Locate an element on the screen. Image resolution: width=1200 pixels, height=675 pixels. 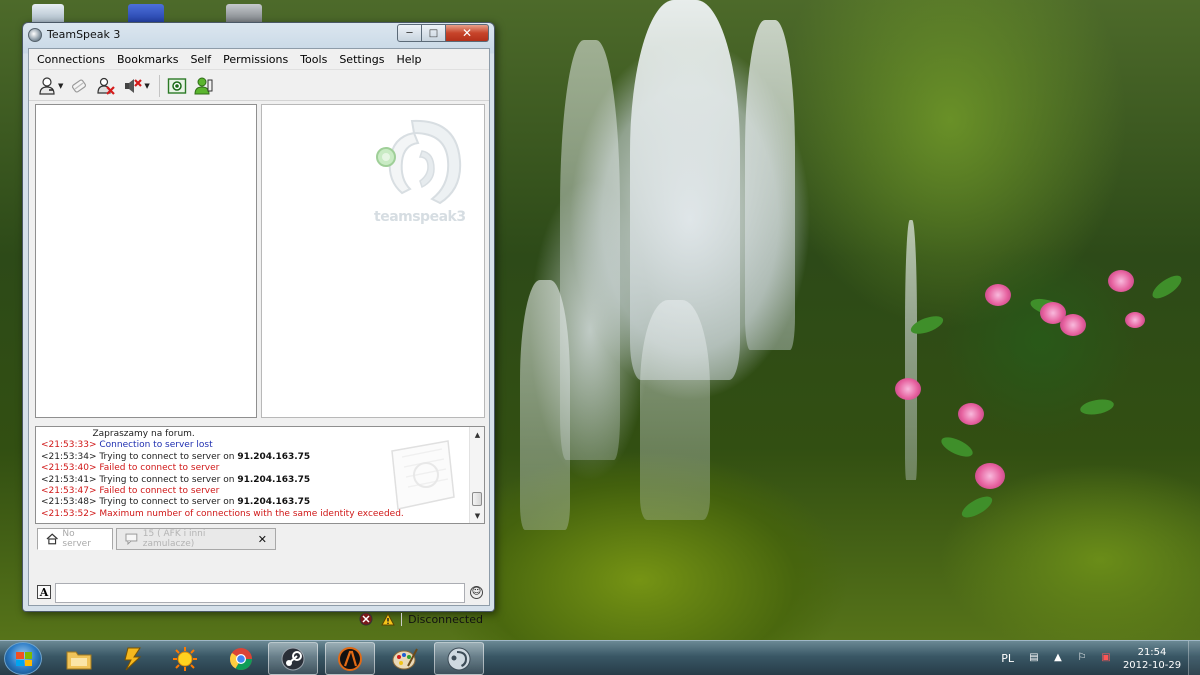
paint-palette-icon is located at coordinates (405, 658).